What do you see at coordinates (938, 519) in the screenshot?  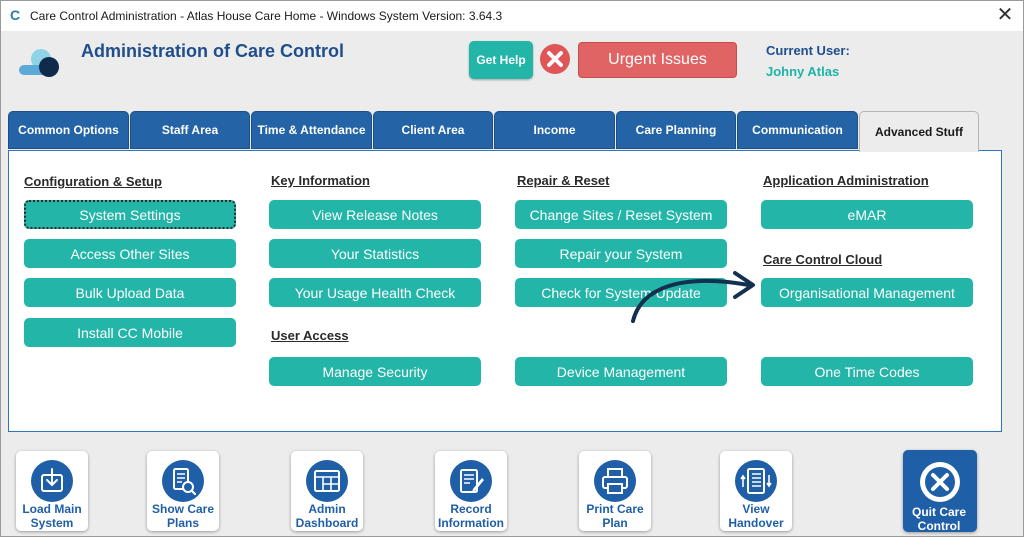 I see `quit-care-control-label: Quit Care Control` at bounding box center [938, 519].